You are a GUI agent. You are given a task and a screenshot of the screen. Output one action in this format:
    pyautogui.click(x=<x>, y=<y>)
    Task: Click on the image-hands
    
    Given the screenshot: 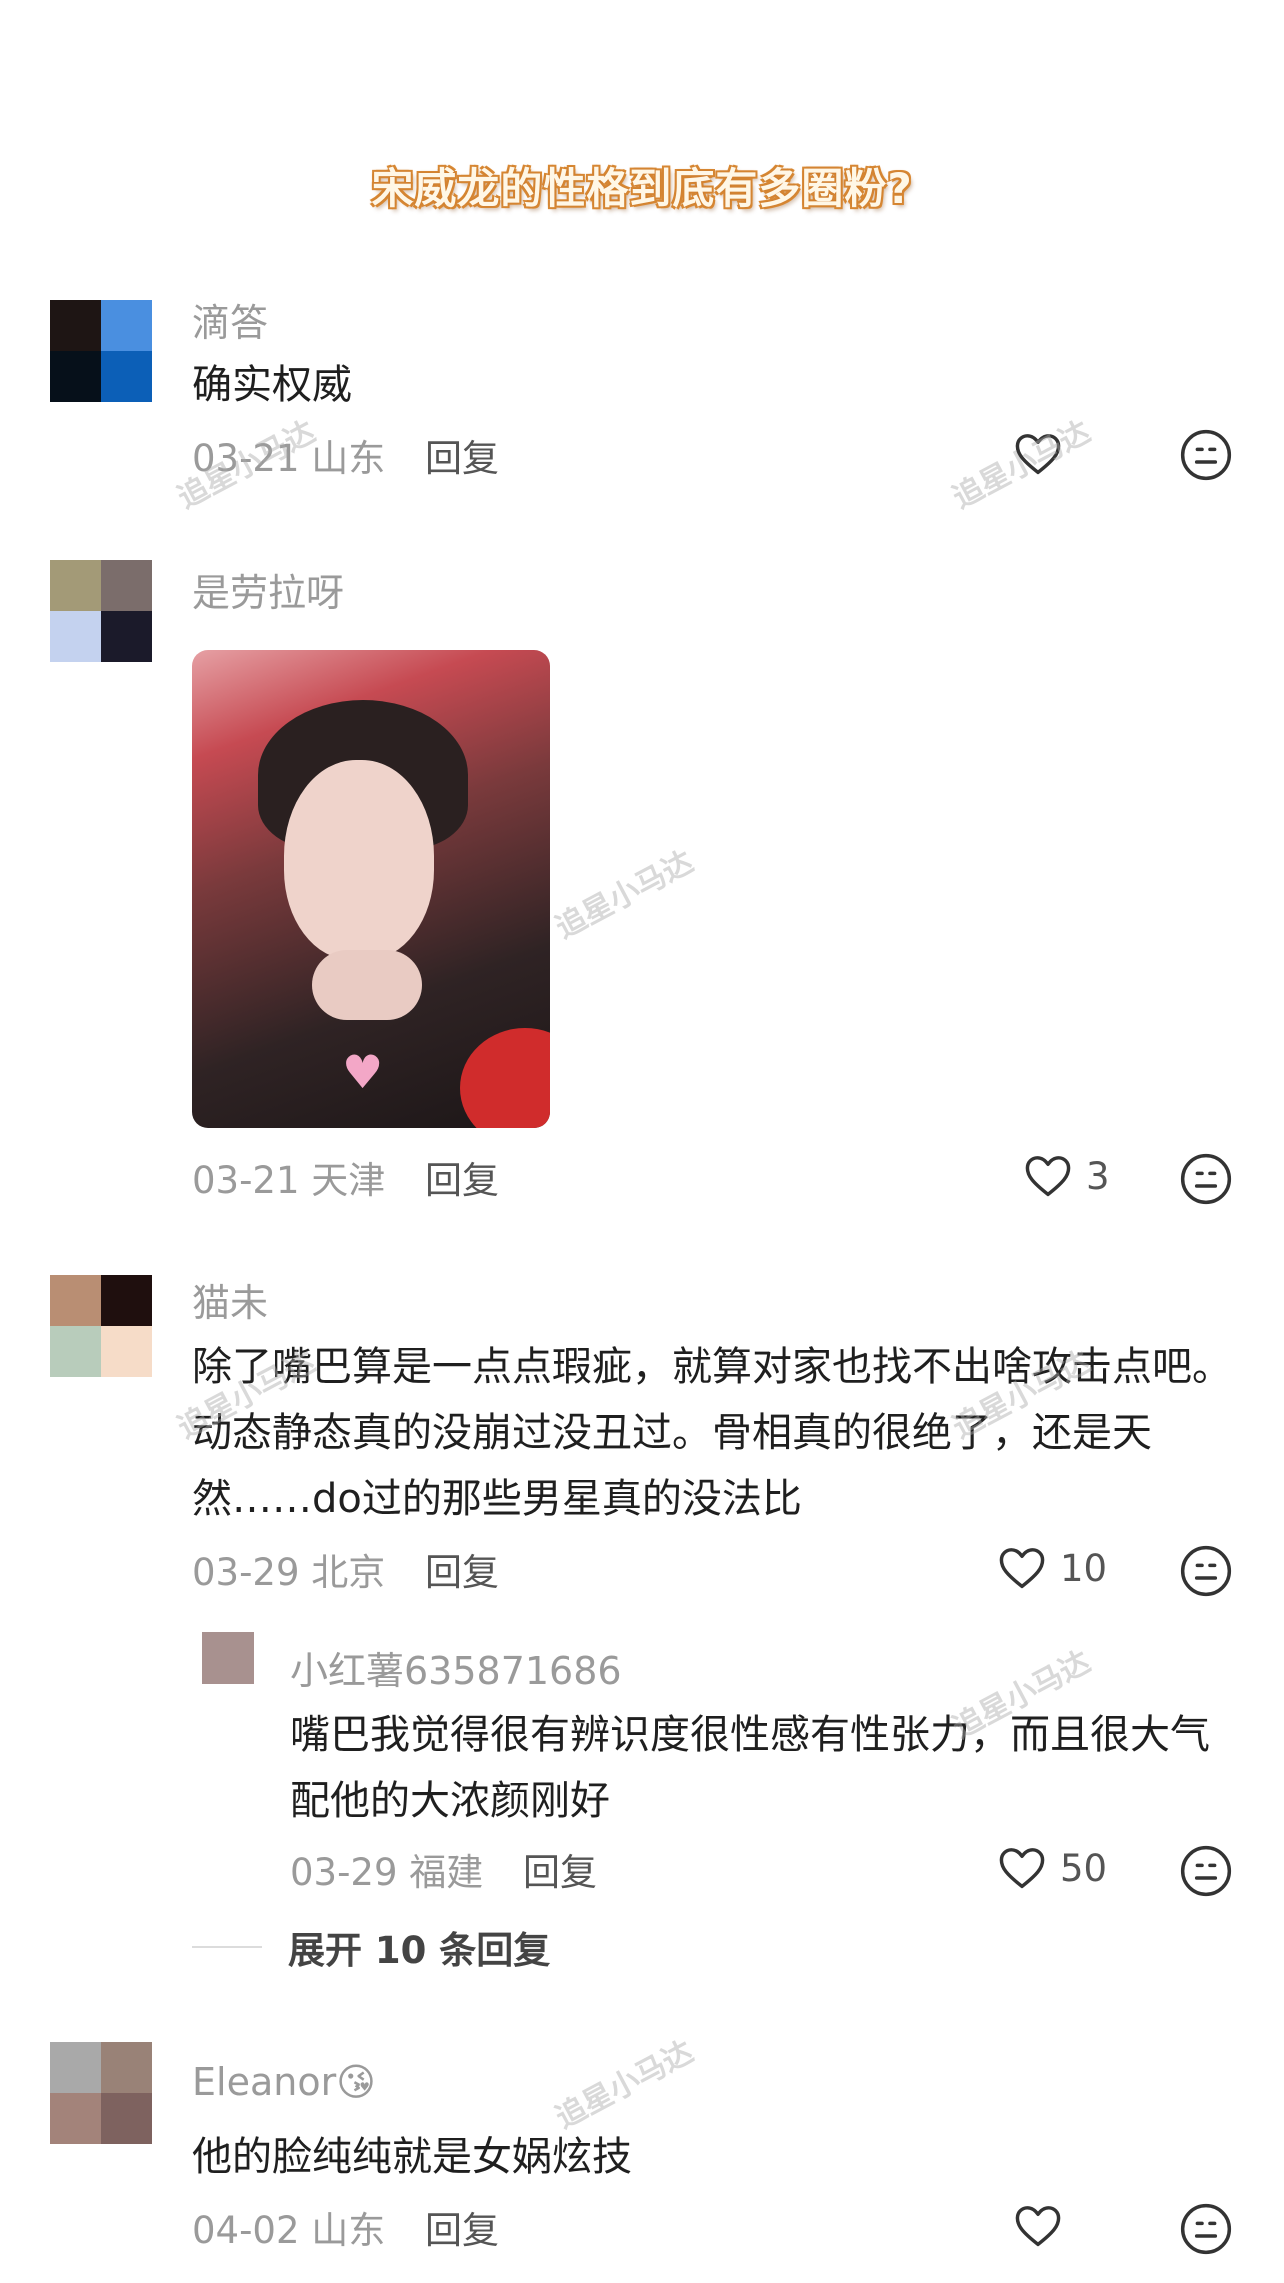 What is the action you would take?
    pyautogui.click(x=367, y=985)
    